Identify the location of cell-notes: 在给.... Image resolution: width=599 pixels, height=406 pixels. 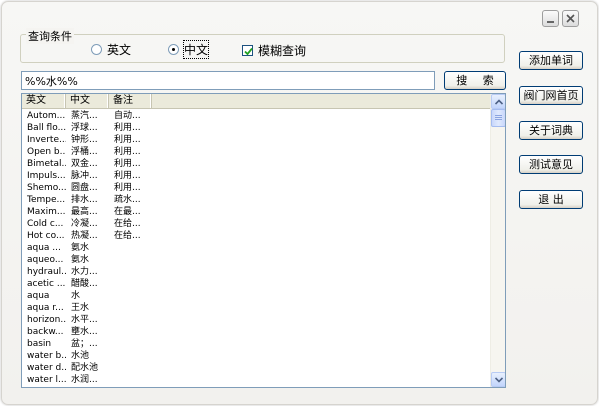
(127, 236).